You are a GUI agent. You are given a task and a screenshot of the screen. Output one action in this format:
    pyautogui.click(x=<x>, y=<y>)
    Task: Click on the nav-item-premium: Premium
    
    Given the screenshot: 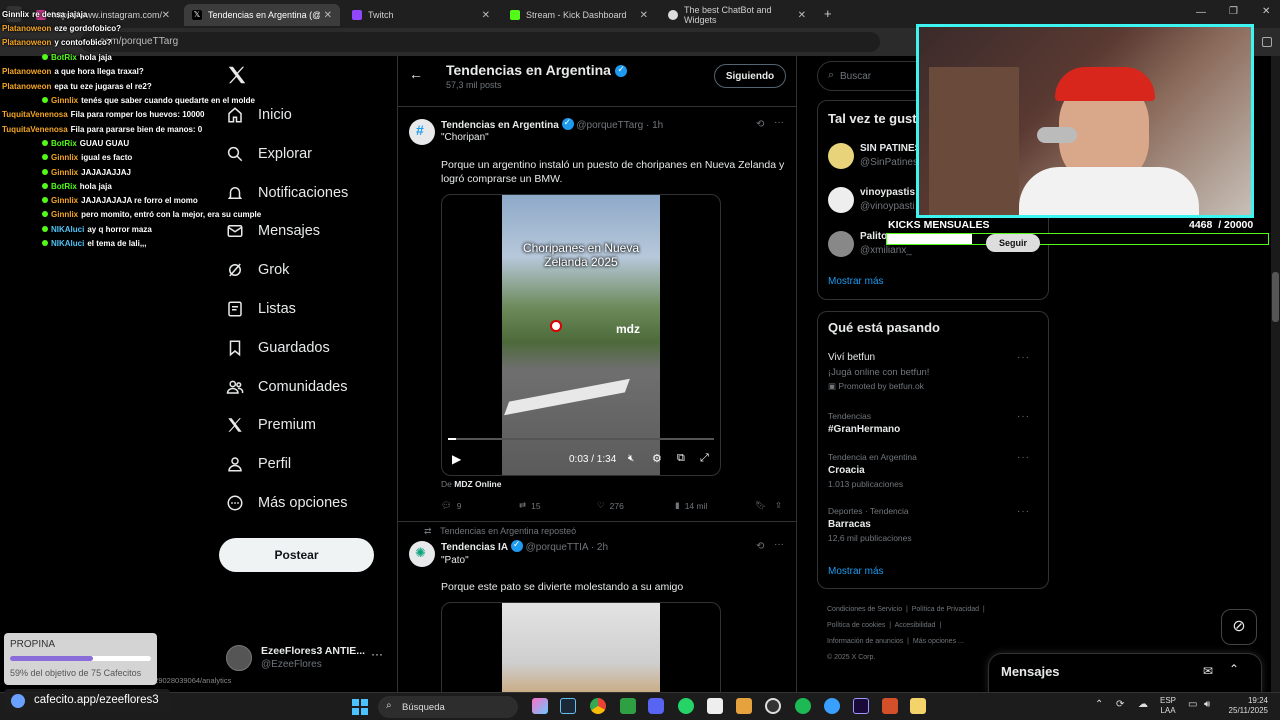 What is the action you would take?
    pyautogui.click(x=271, y=425)
    